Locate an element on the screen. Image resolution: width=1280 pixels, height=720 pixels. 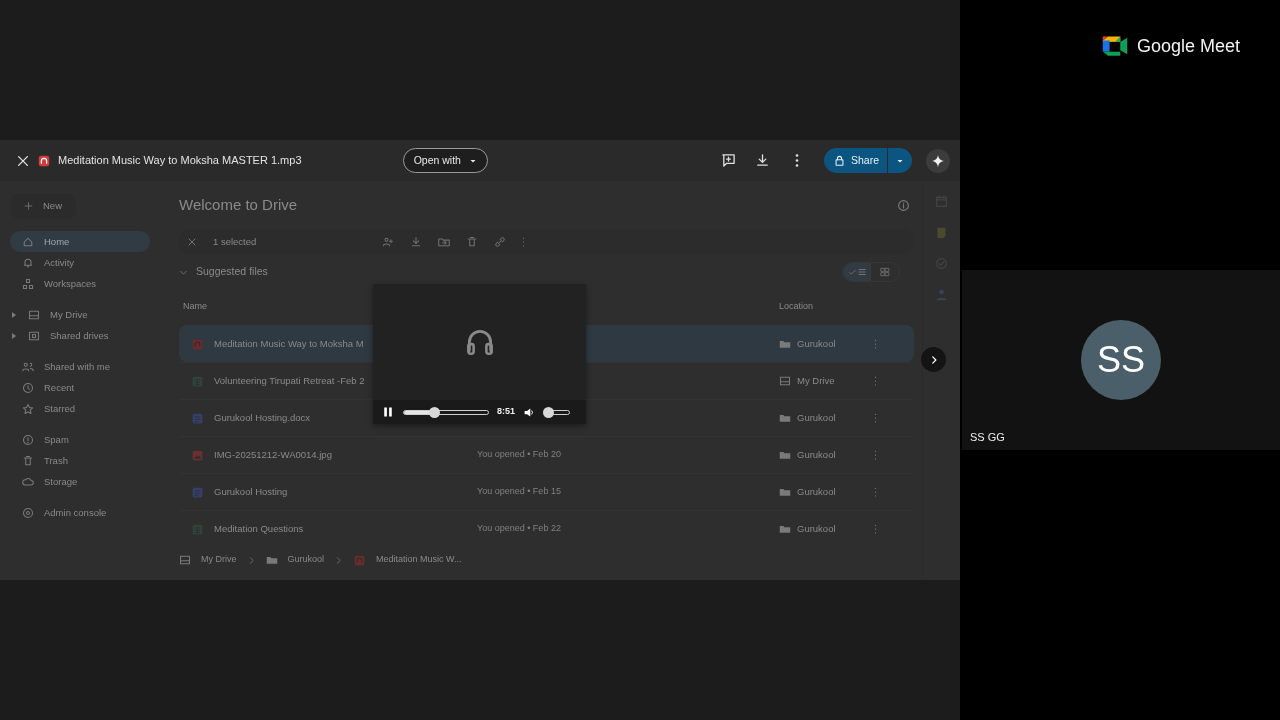
participant-name: SS GG is located at coordinates (987, 437).